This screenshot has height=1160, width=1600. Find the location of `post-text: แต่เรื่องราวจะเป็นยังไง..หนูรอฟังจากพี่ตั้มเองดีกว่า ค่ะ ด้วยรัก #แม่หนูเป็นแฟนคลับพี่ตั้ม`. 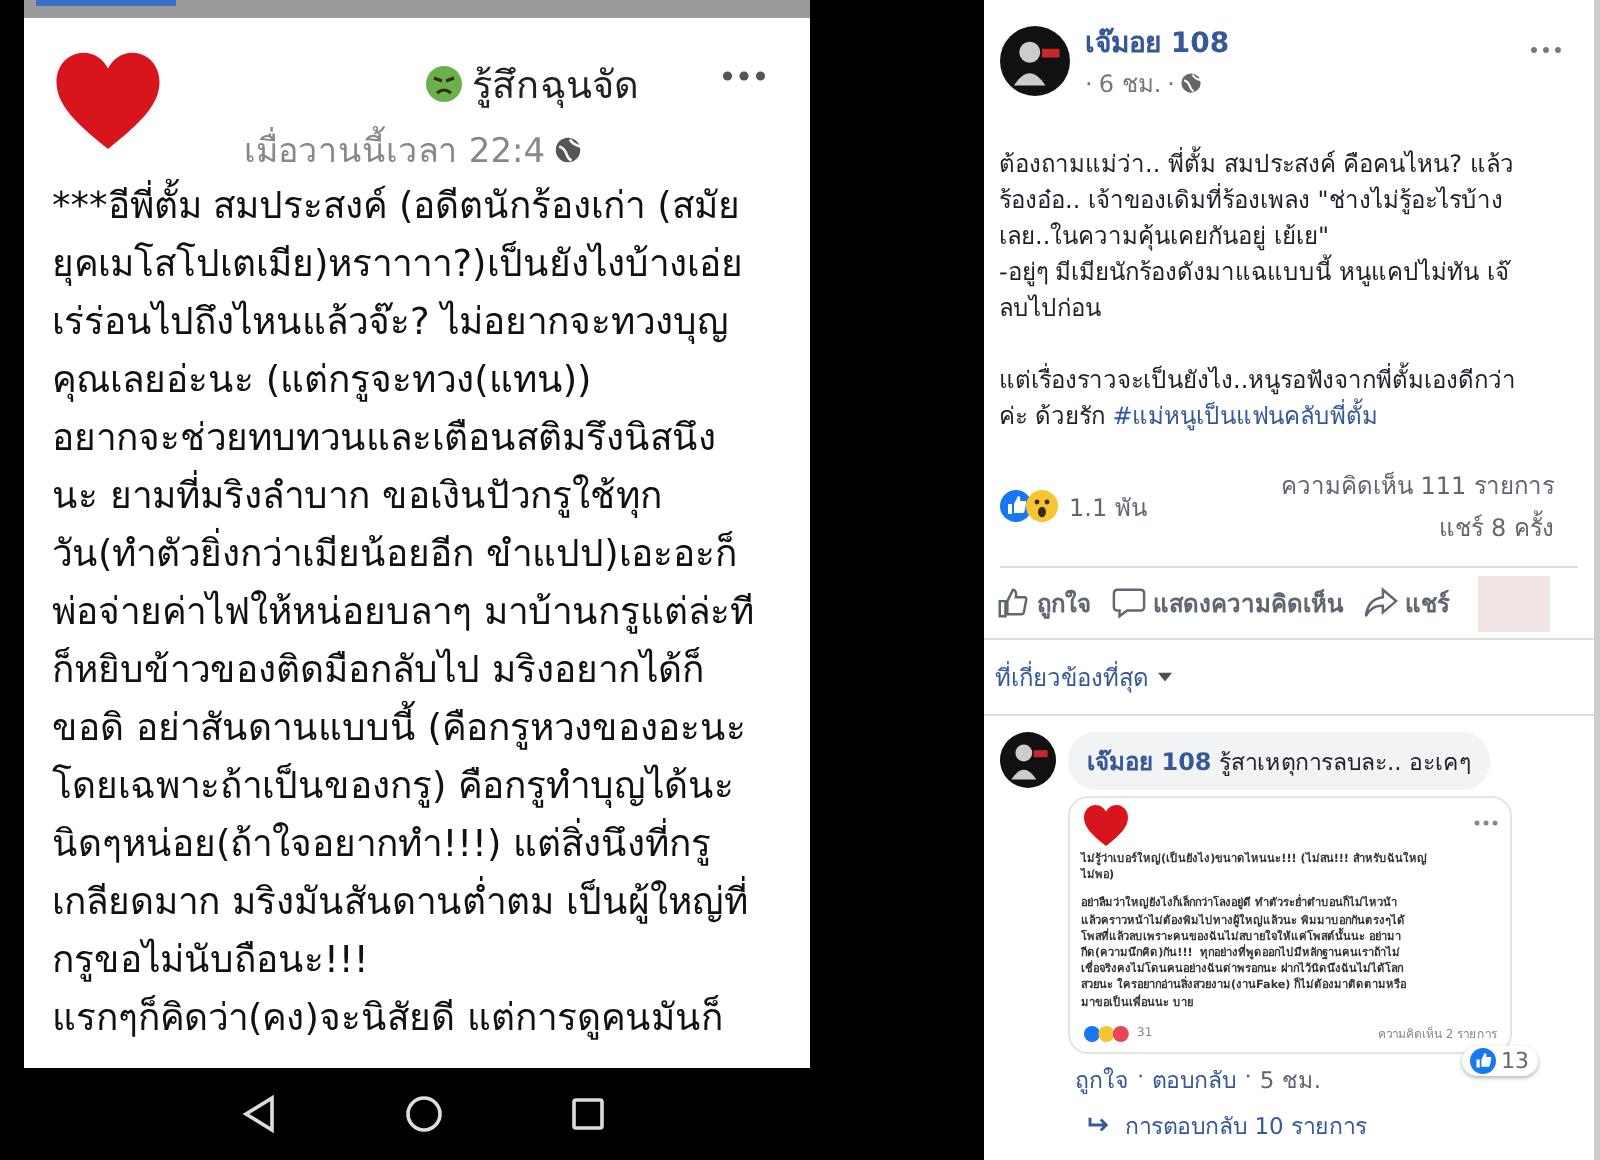

post-text: แต่เรื่องราวจะเป็นยังไง..หนูรอฟังจากพี่ตั้มเองดีกว่า ค่ะ ด้วยรัก #แม่หนูเป็นแฟนคลับพี่ตั้ม is located at coordinates (1259, 398).